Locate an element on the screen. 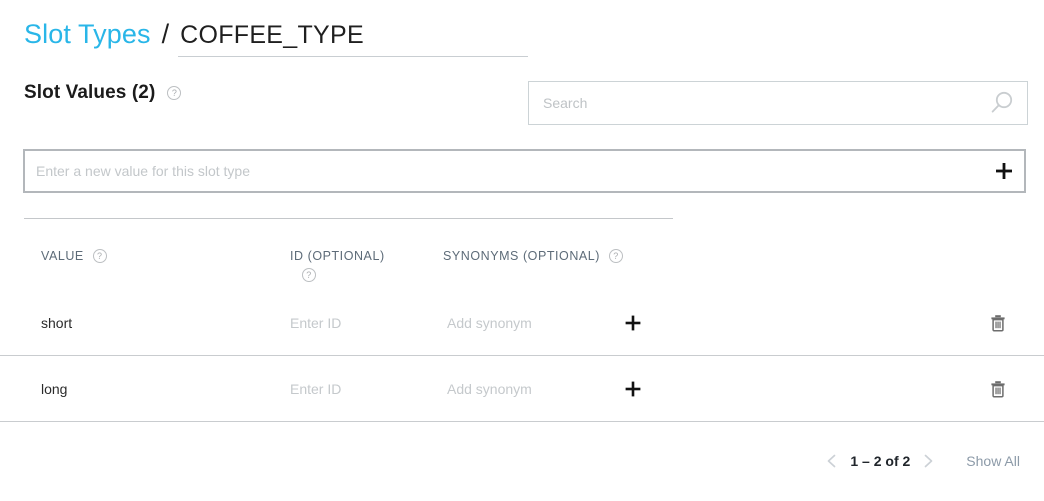 This screenshot has height=501, width=1044. column-header-synonyms: SYNONYMS (OPTIONAL) ? is located at coordinates (533, 256).